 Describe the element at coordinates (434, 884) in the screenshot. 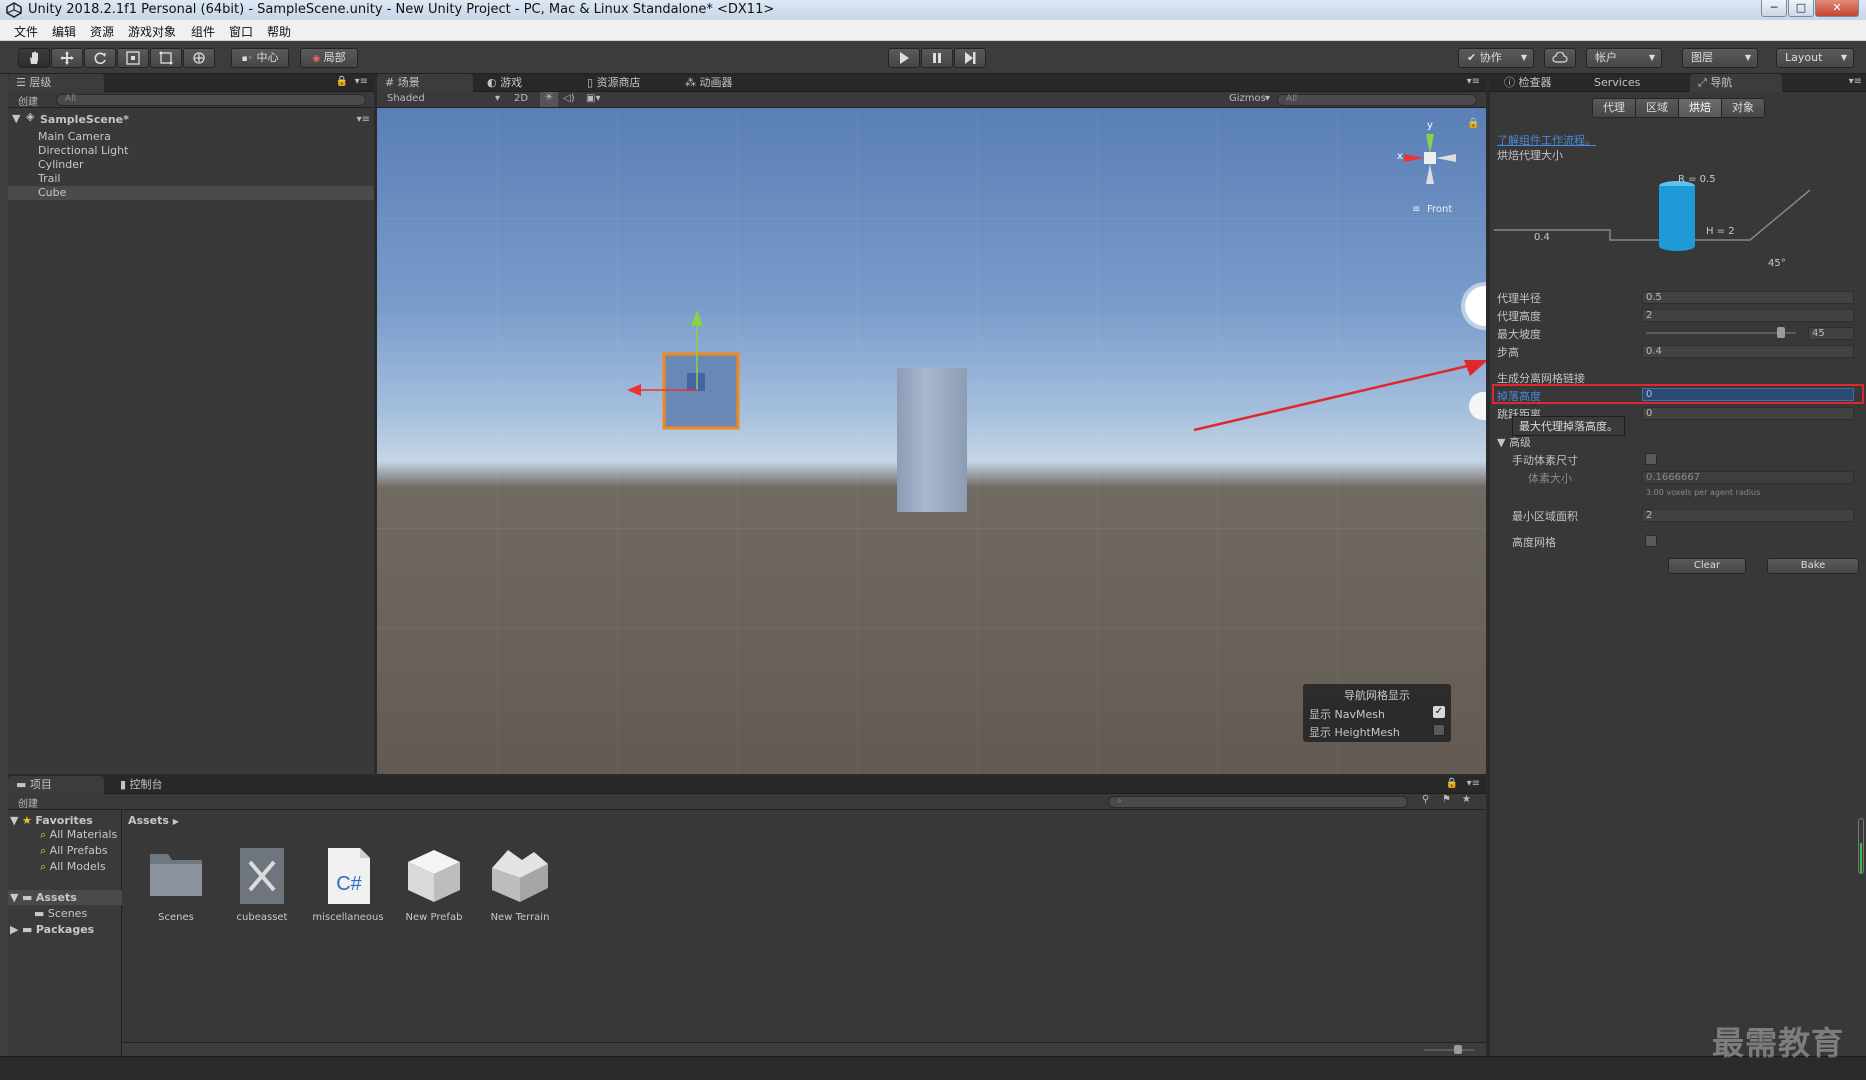

I see `asset-item: New Prefab` at that location.